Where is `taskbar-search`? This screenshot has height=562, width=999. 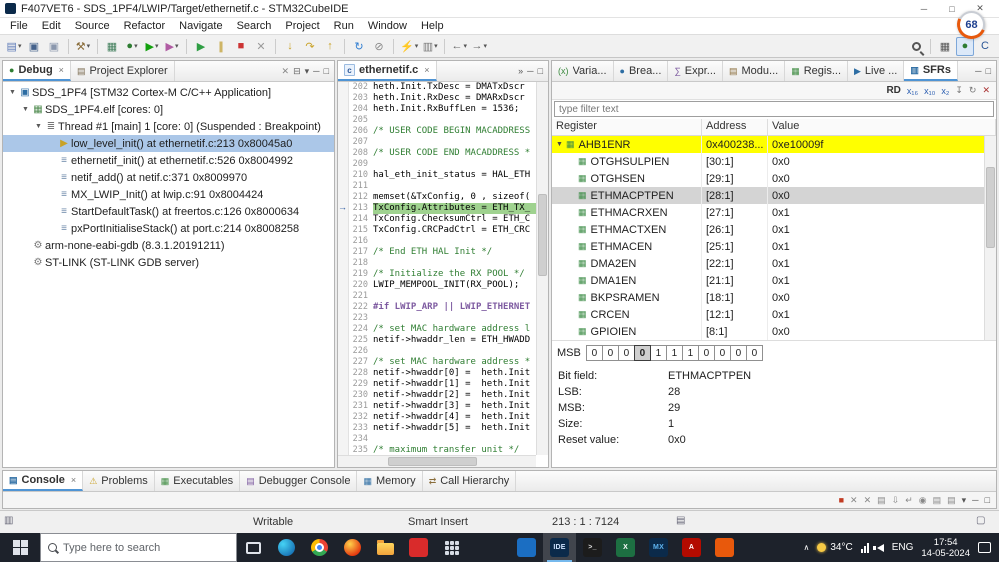 taskbar-search is located at coordinates (138, 547).